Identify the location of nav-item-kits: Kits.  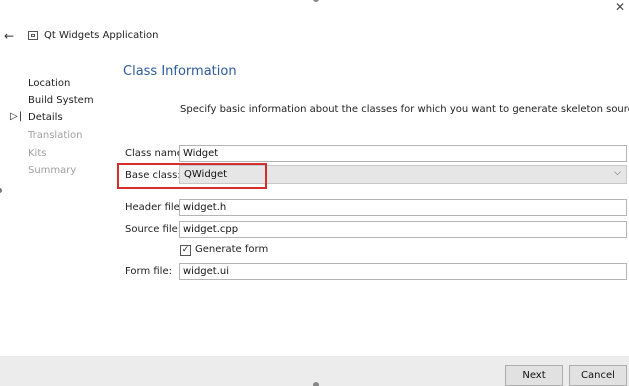
(37, 153).